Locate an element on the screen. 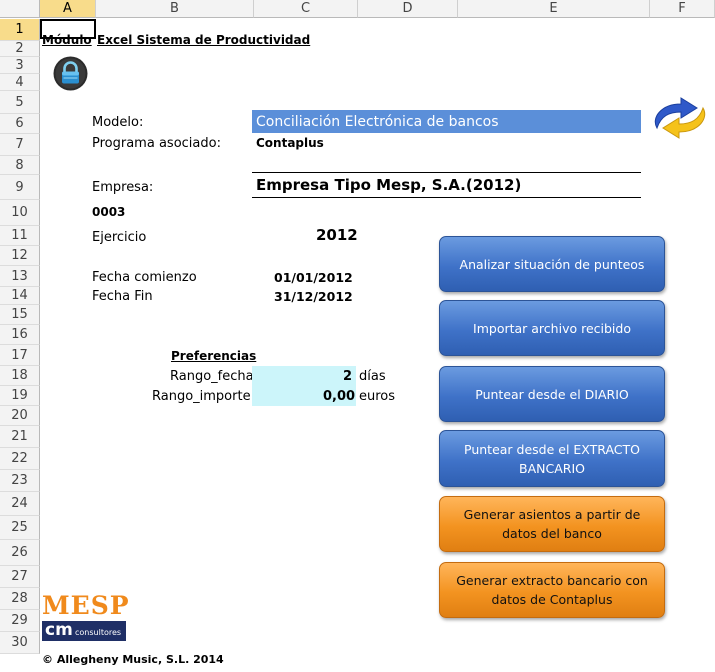 The image size is (715, 672). row-header: 2 is located at coordinates (20, 49).